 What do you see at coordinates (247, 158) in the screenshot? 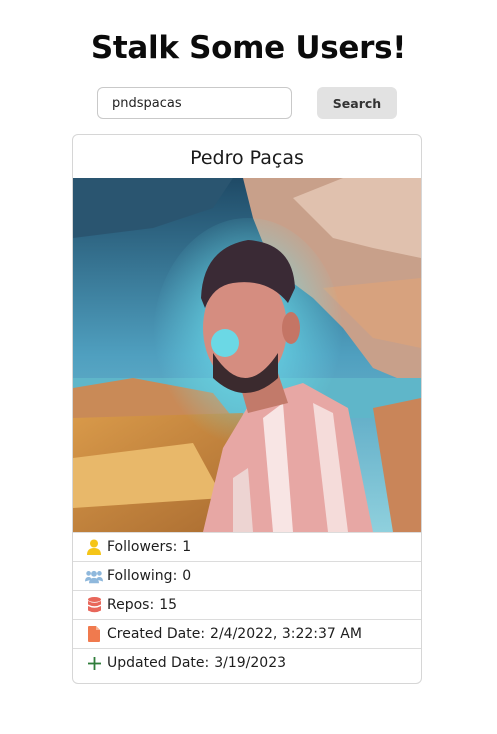
I see `user-name: Pedro Paças` at bounding box center [247, 158].